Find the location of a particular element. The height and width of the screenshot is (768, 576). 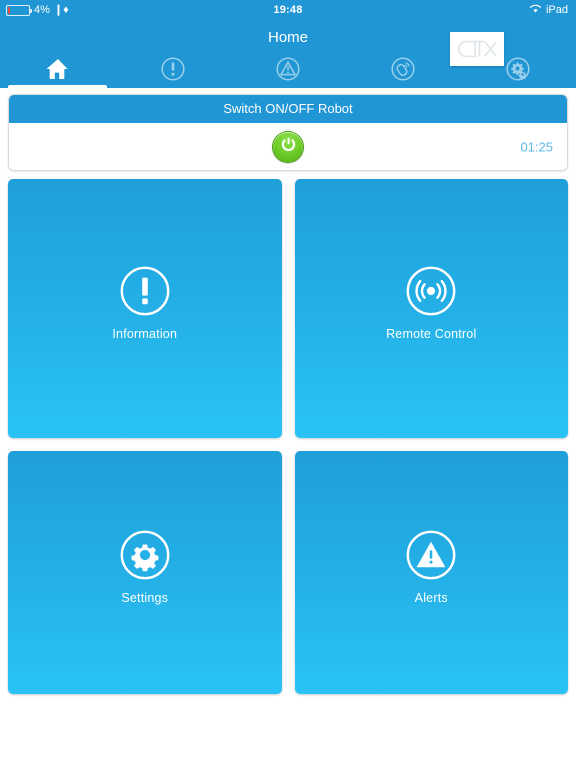

gears-icon is located at coordinates (518, 69).